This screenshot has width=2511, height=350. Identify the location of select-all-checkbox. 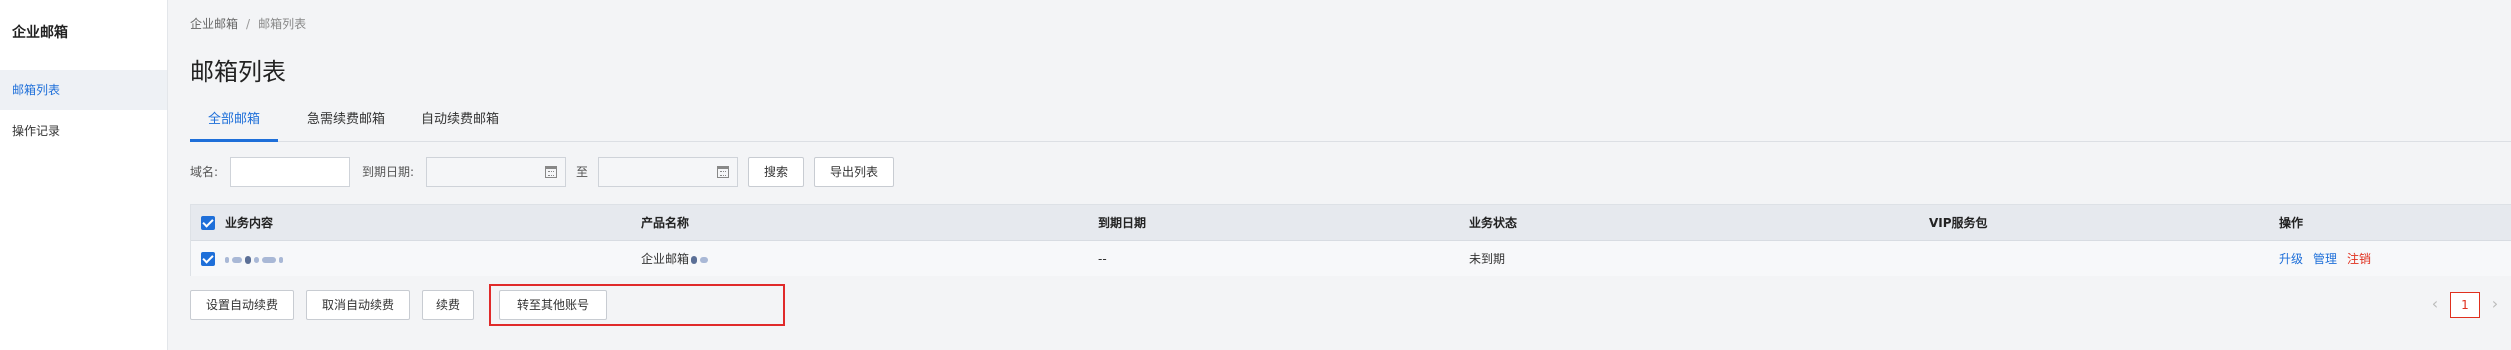
(208, 223).